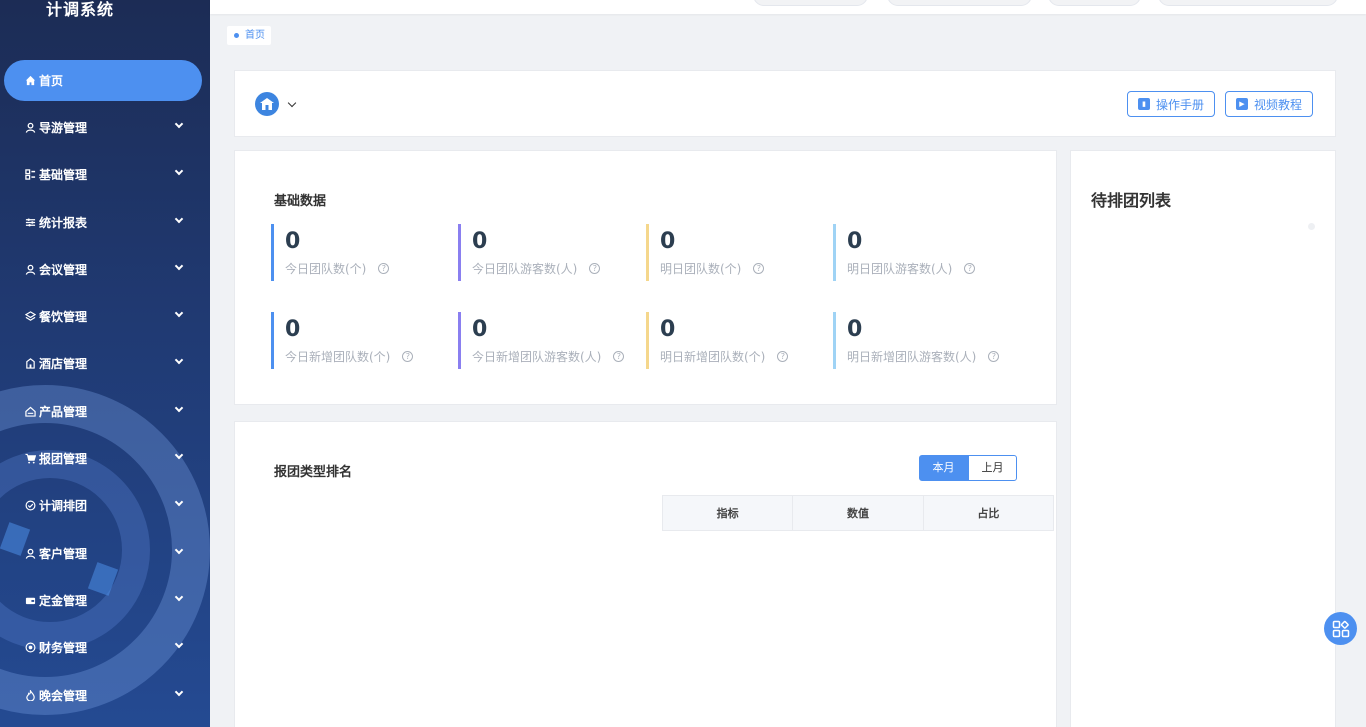  I want to click on cart-icon, so click(30, 459).